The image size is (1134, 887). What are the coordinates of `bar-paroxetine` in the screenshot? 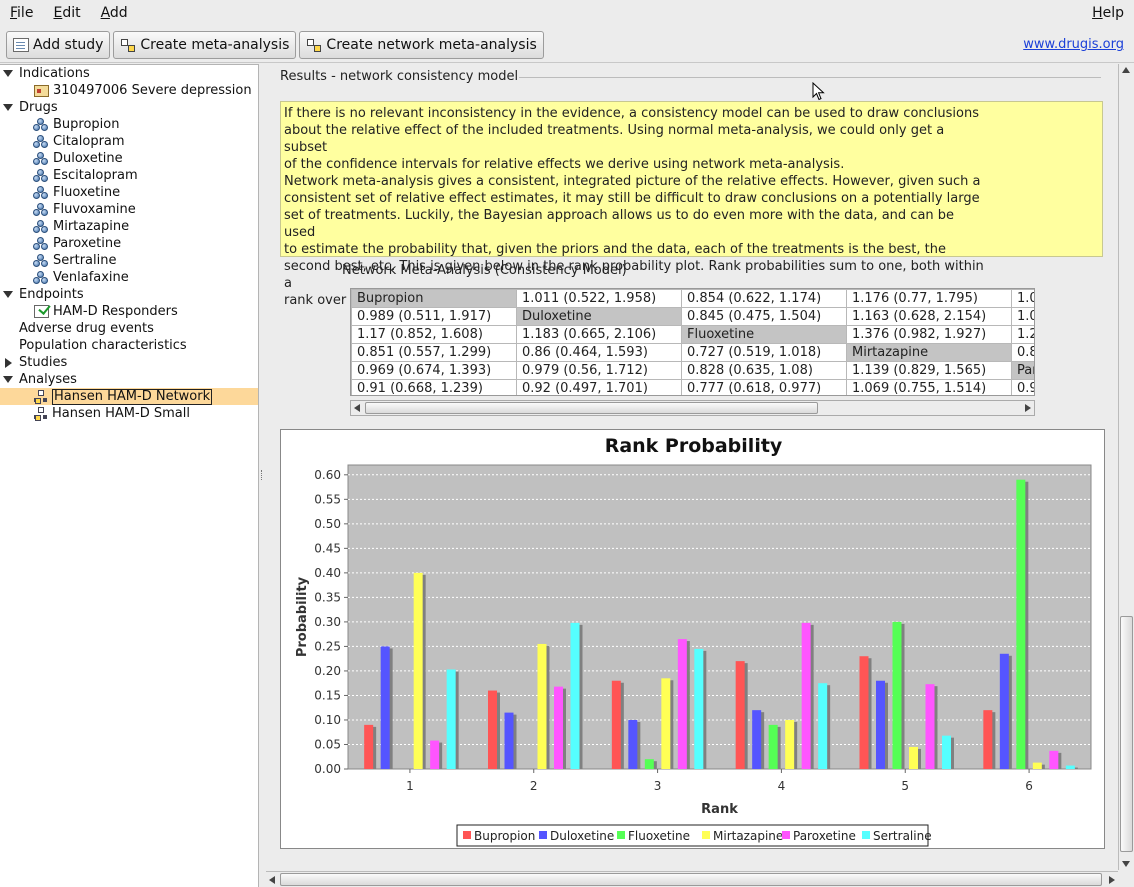 It's located at (435, 754).